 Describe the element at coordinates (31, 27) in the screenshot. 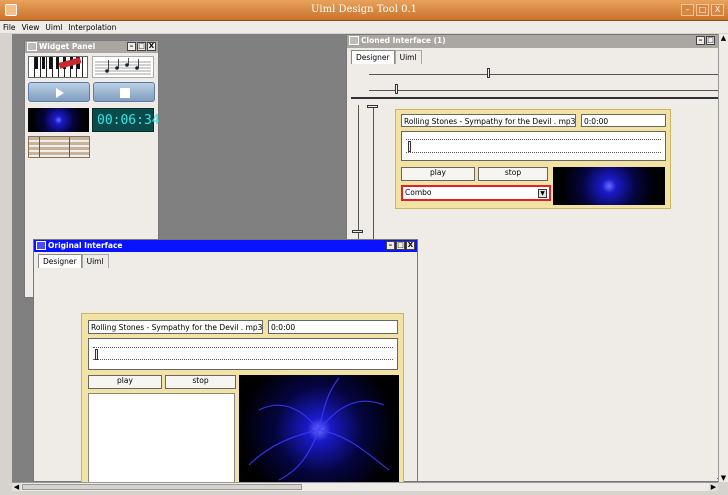

I see `menu-view: View` at that location.